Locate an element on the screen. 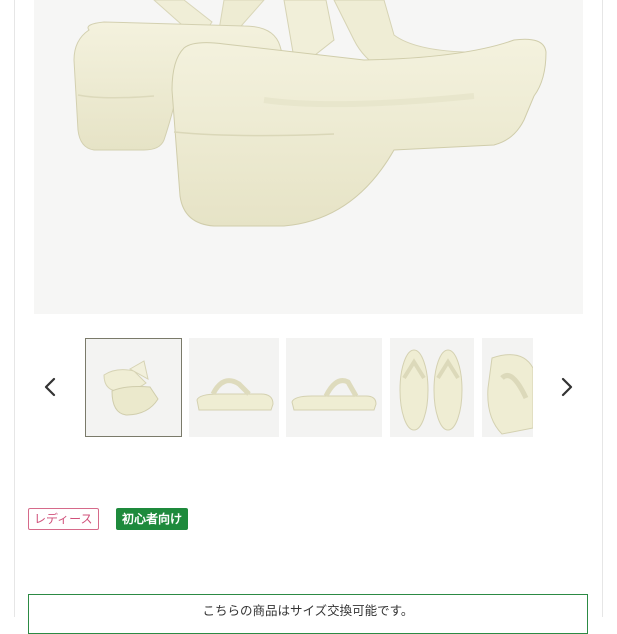 This screenshot has width=617, height=634. thumbnail-side-profile is located at coordinates (334, 387).